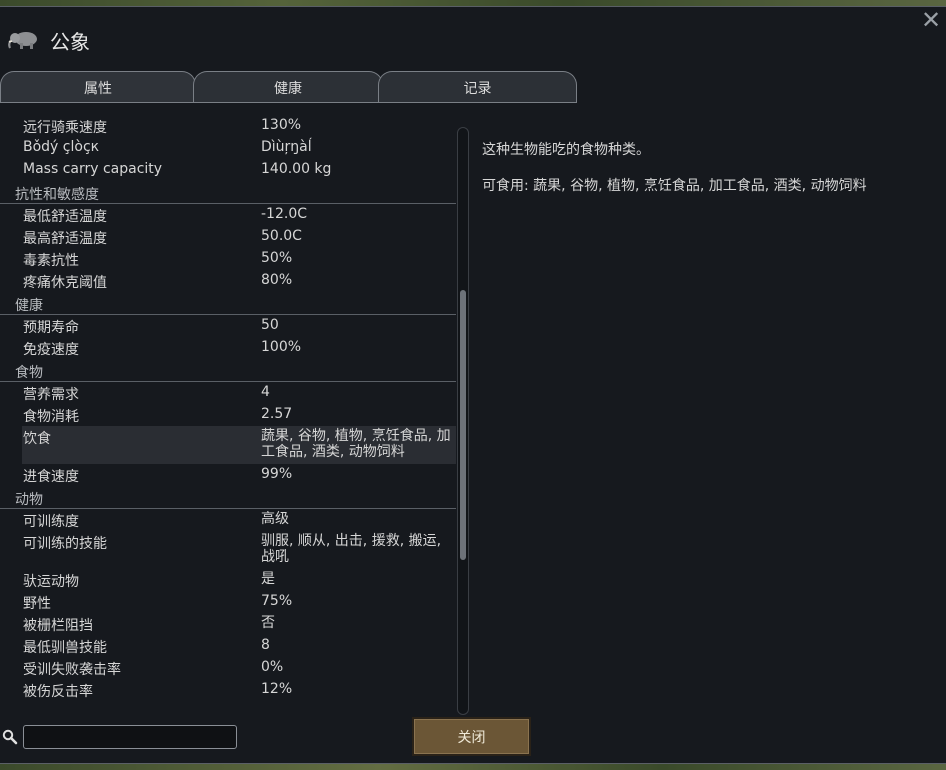 This screenshot has height=770, width=946. What do you see at coordinates (51, 582) in the screenshot?
I see `stat-label: 驮运动物` at bounding box center [51, 582].